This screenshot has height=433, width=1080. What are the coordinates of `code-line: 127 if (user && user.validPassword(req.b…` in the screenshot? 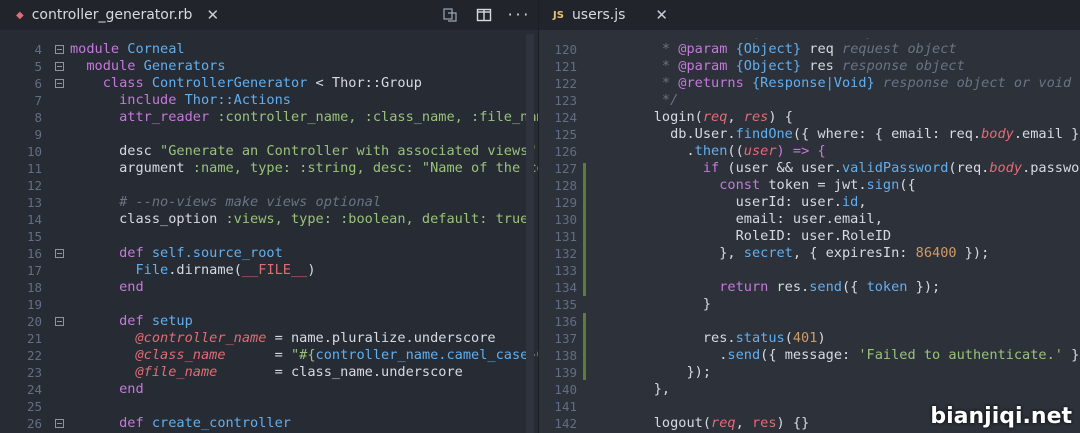 It's located at (809, 168).